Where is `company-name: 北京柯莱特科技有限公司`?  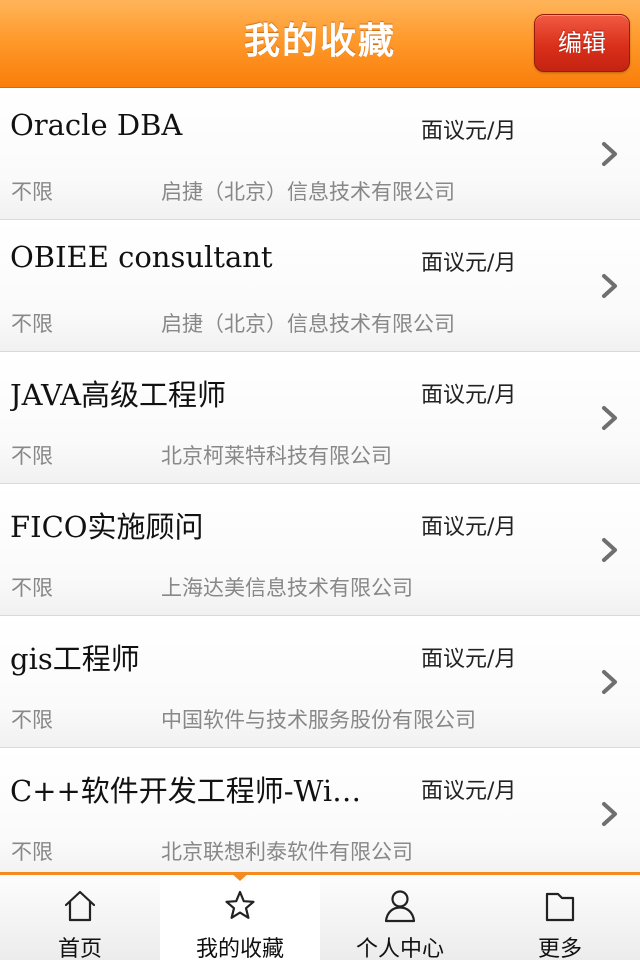 company-name: 北京柯莱特科技有限公司 is located at coordinates (276, 456).